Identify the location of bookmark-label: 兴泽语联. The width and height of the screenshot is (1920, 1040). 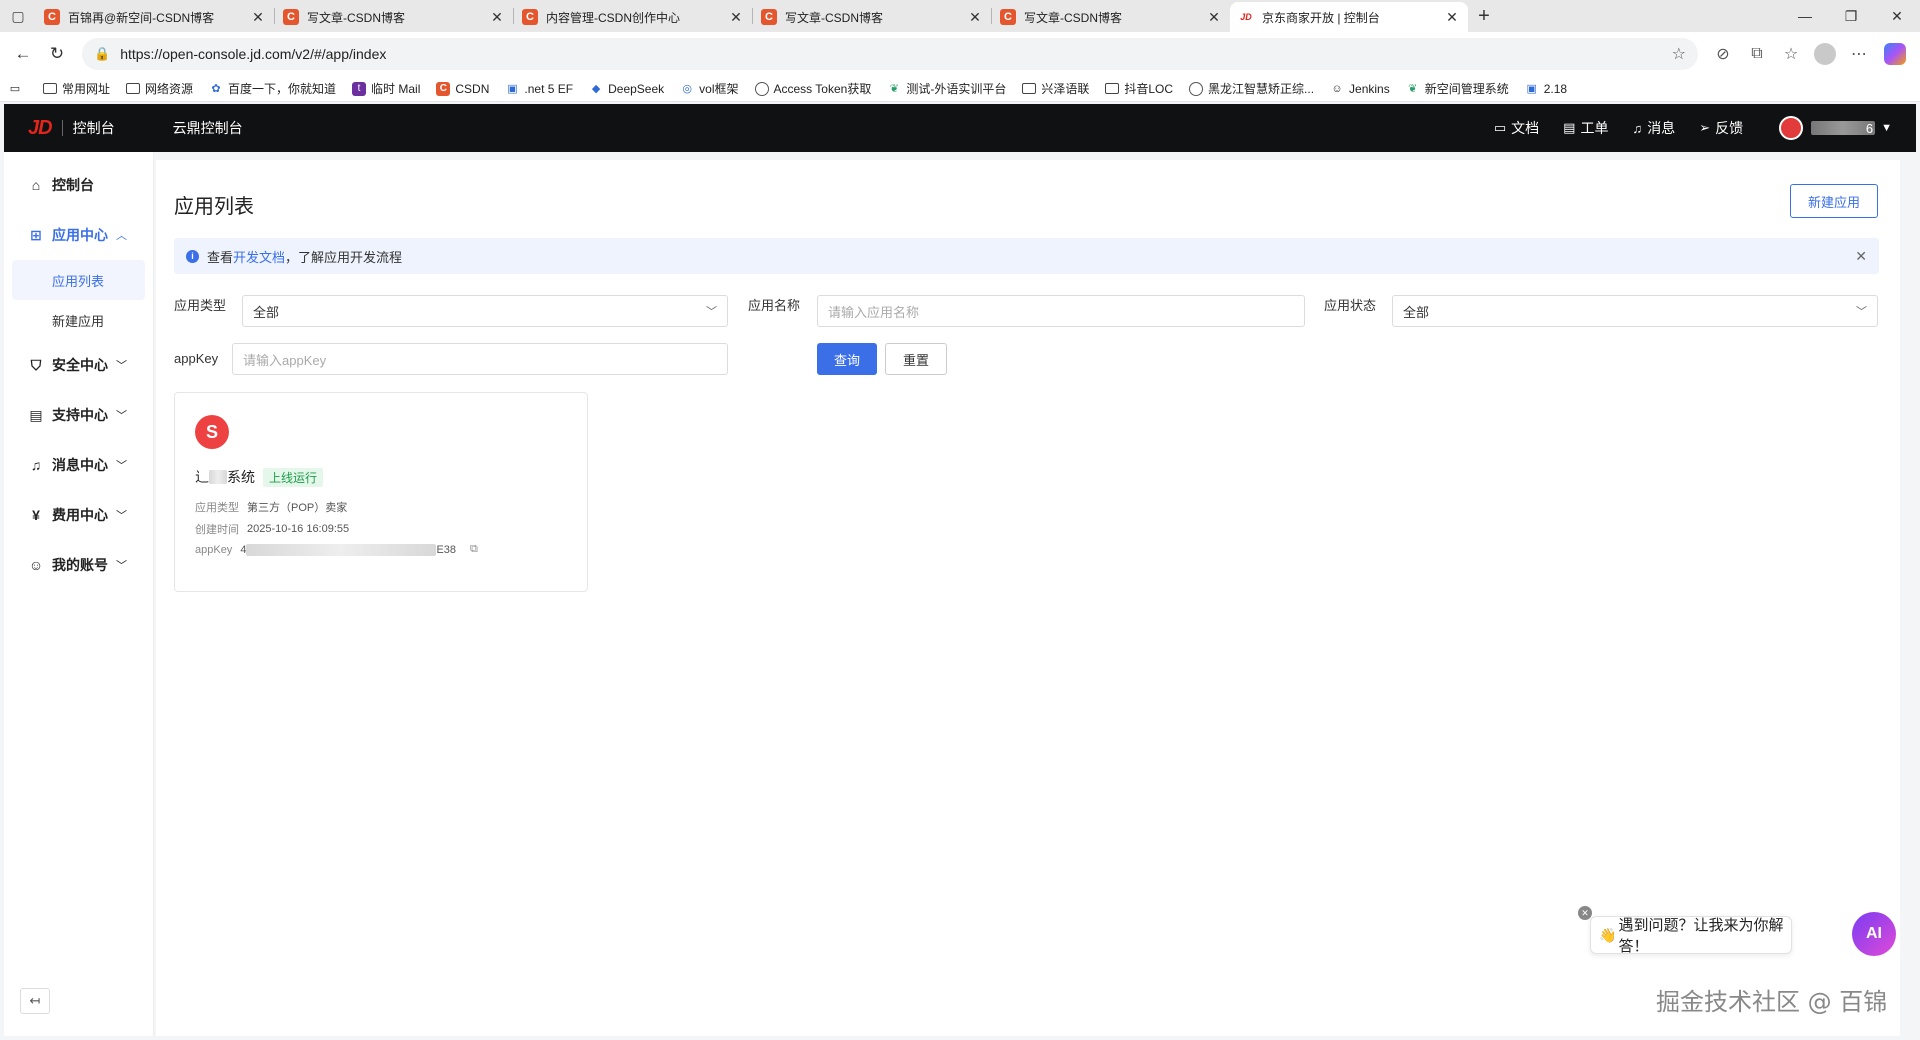
(1065, 89).